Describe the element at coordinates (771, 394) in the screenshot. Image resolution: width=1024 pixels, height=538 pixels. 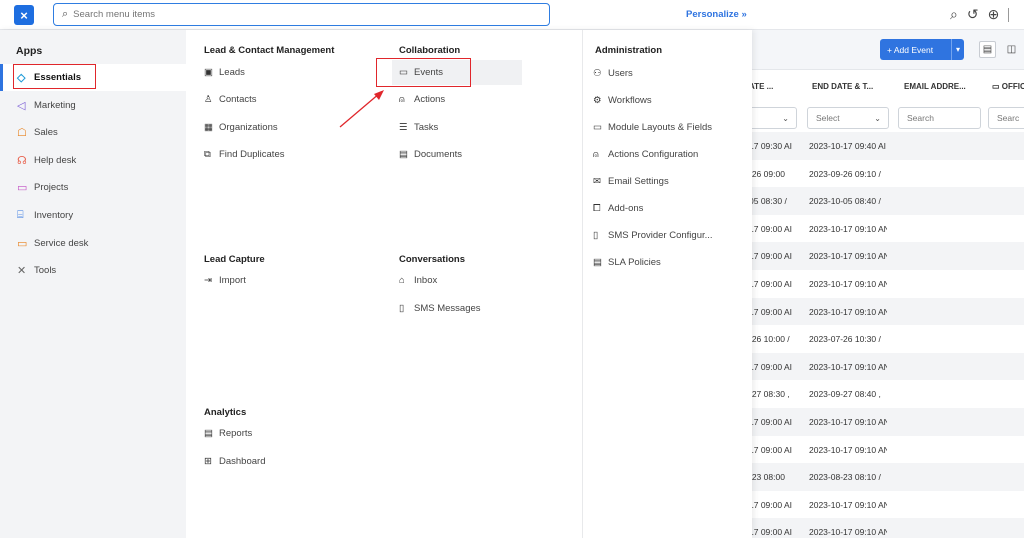
I see `start-date-cell: -27 08:30 ,` at that location.